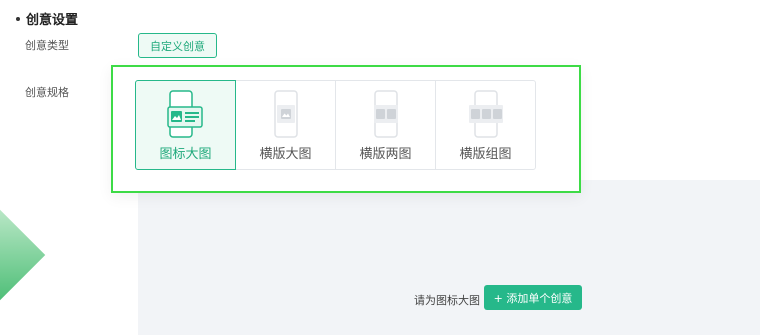 The width and height of the screenshot is (760, 335). I want to click on spec-option-landscape-image-group: 横版组图, so click(485, 125).